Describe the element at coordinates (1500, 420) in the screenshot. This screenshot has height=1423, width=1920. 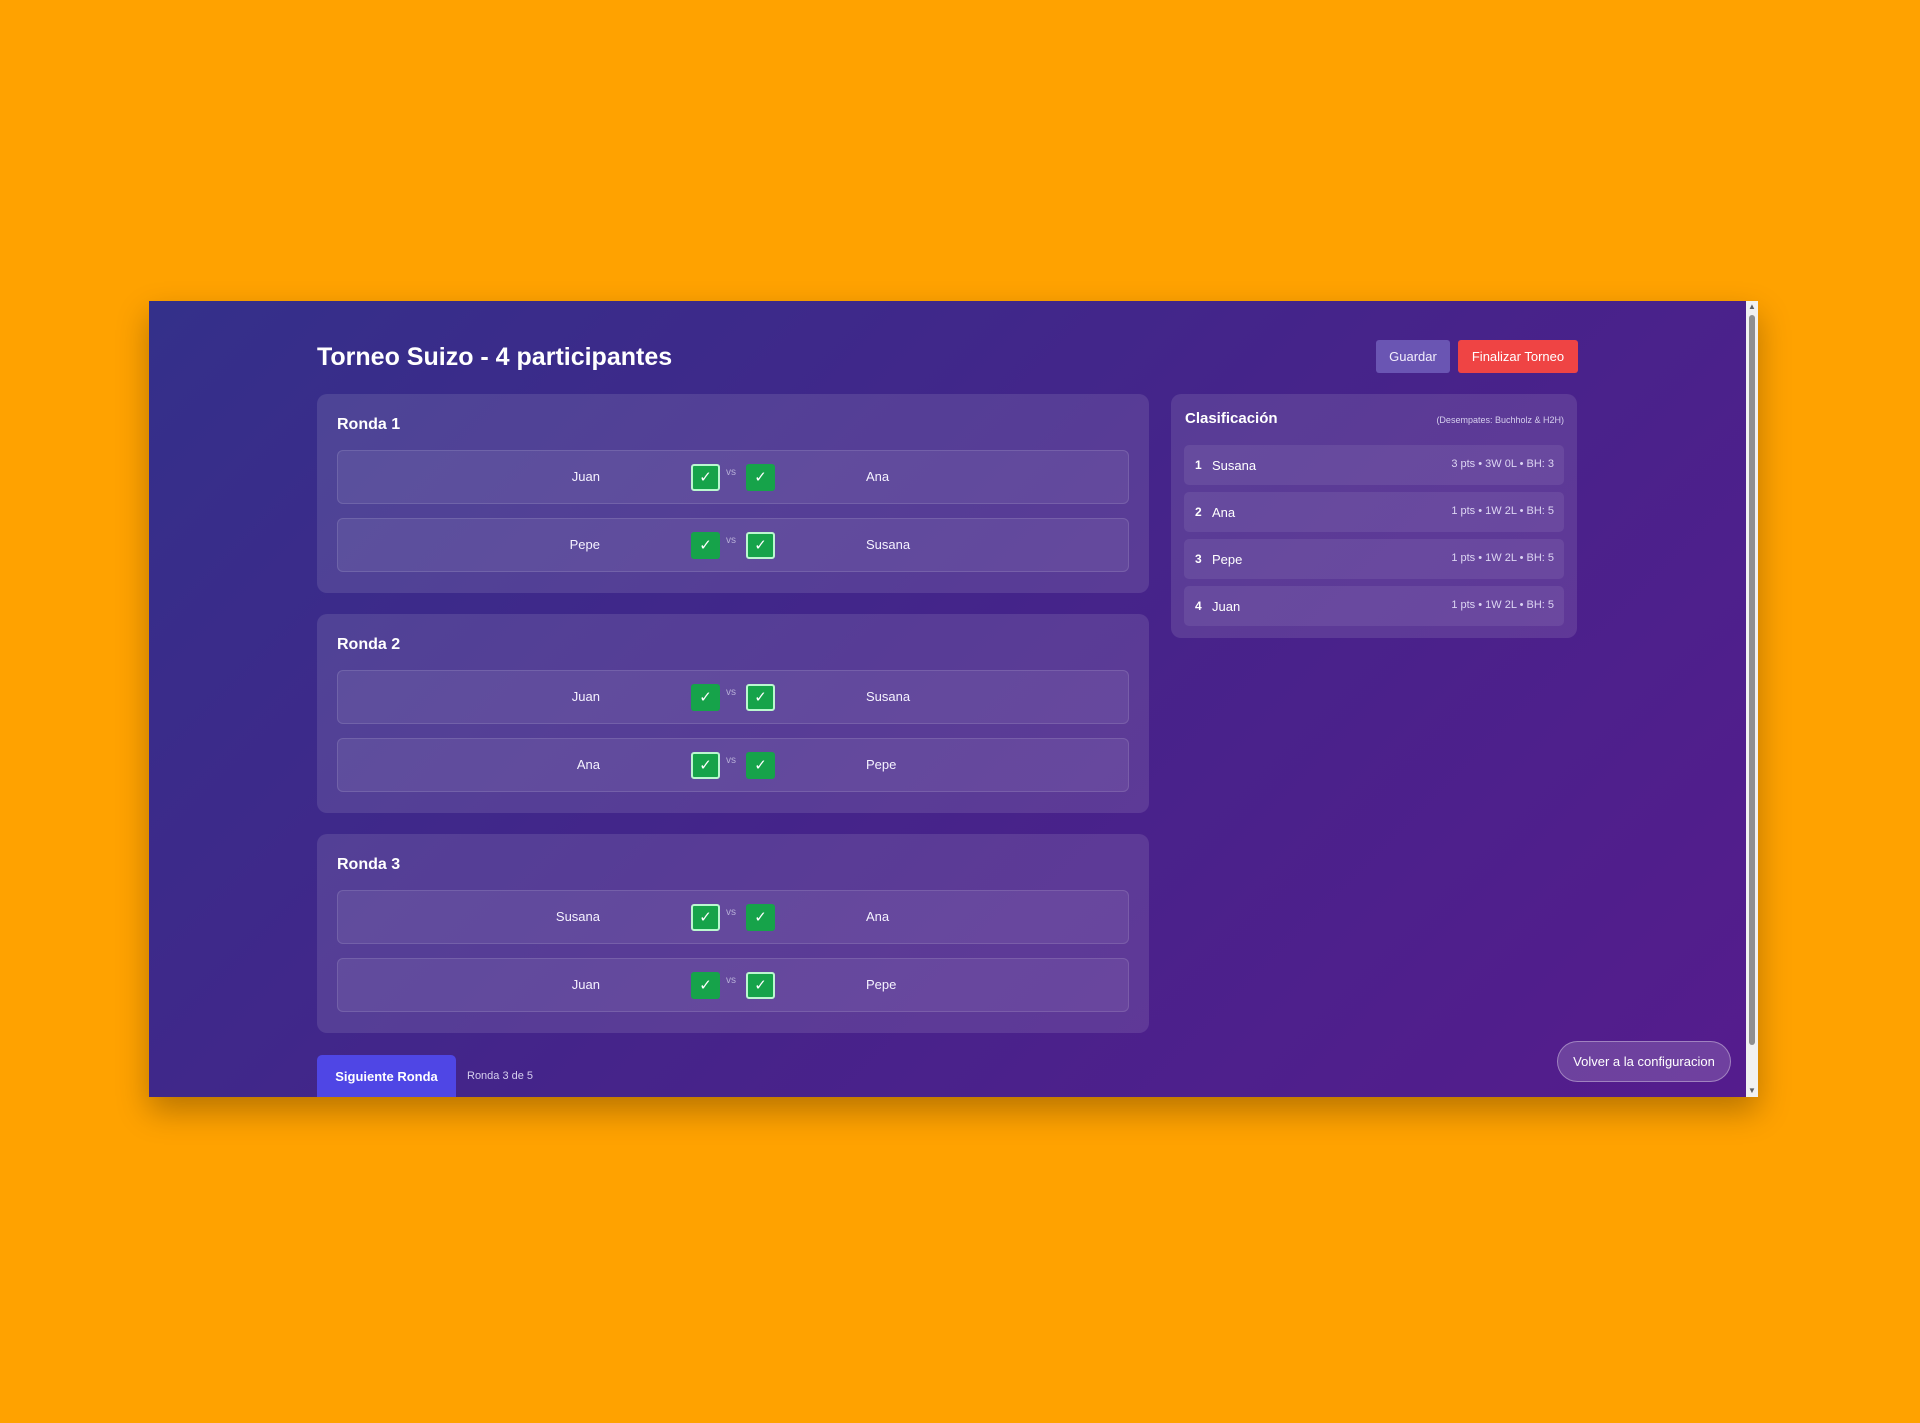
I see `tiebreak-note: (Desempates: Buchholz & H2H)` at that location.